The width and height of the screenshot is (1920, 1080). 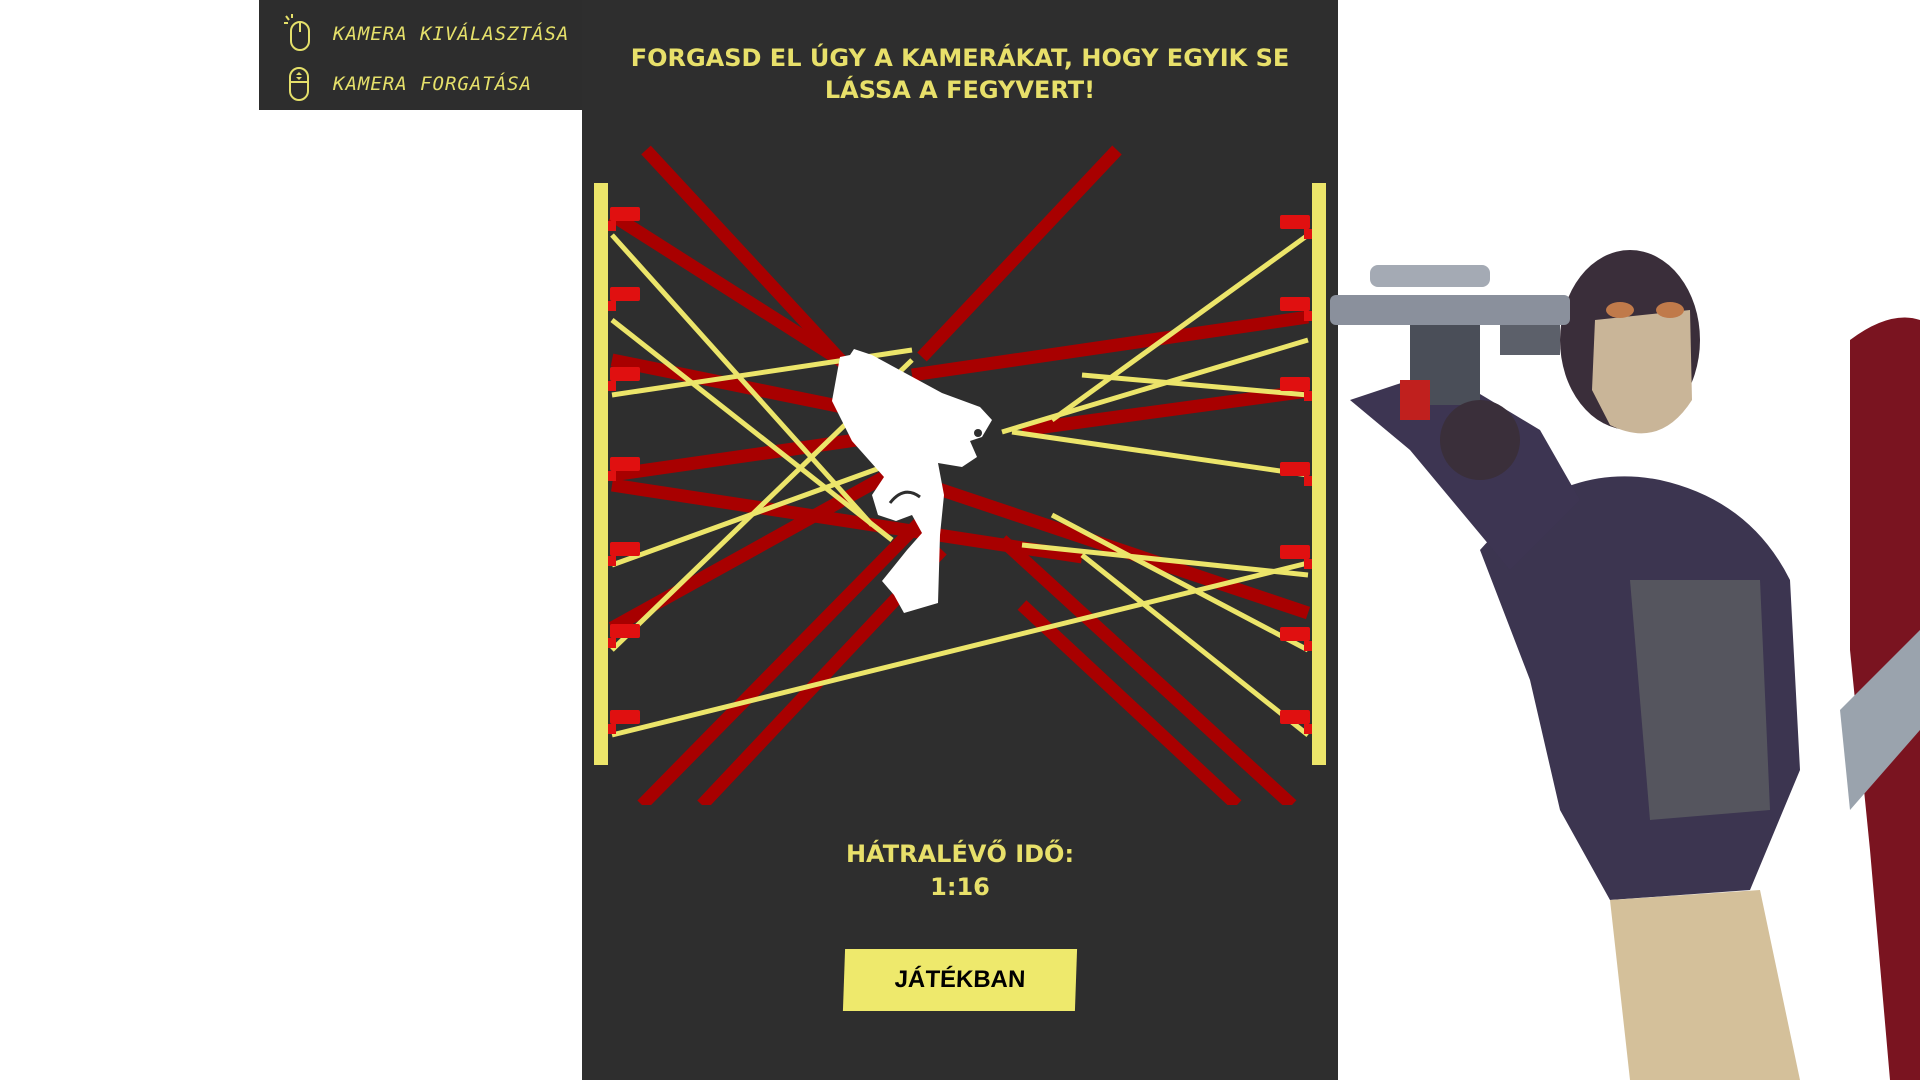 What do you see at coordinates (451, 34) in the screenshot?
I see `control-label: KAMERA KIVÁLASZTÁSA` at bounding box center [451, 34].